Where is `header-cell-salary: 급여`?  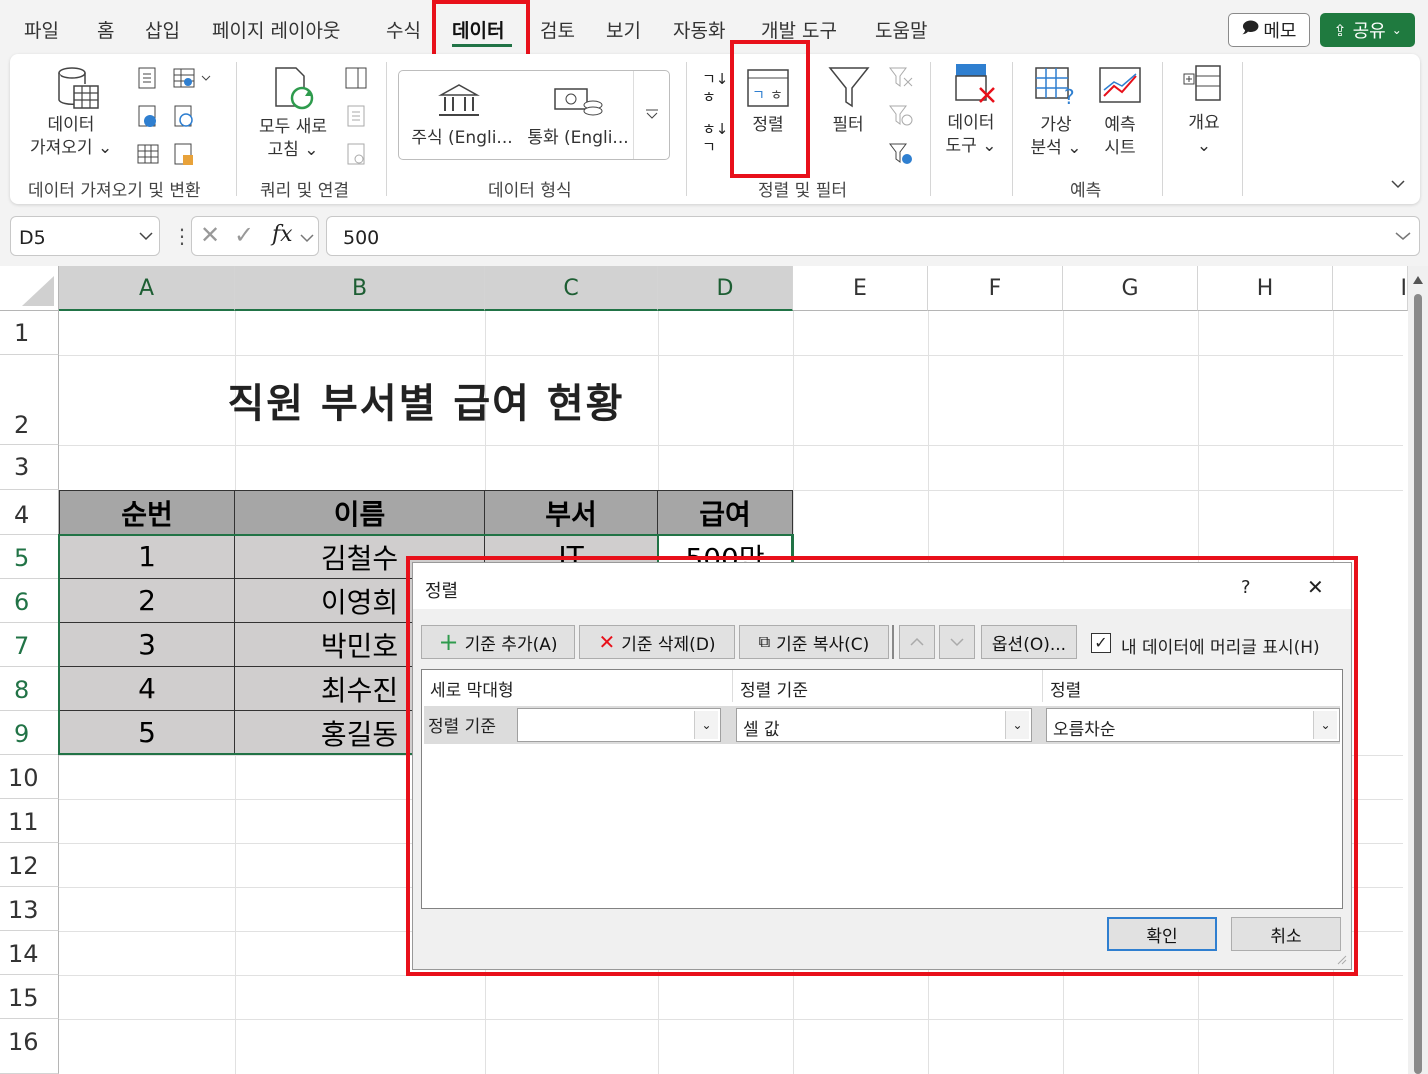
header-cell-salary: 급여 is located at coordinates (725, 512).